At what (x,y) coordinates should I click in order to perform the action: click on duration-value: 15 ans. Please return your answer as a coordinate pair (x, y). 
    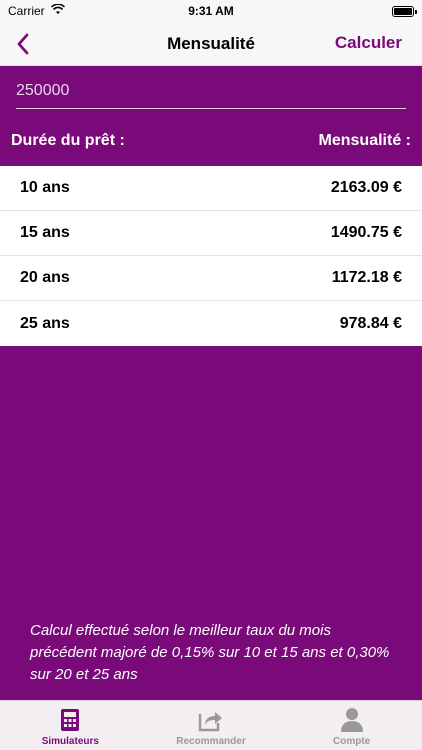
    Looking at the image, I should click on (45, 232).